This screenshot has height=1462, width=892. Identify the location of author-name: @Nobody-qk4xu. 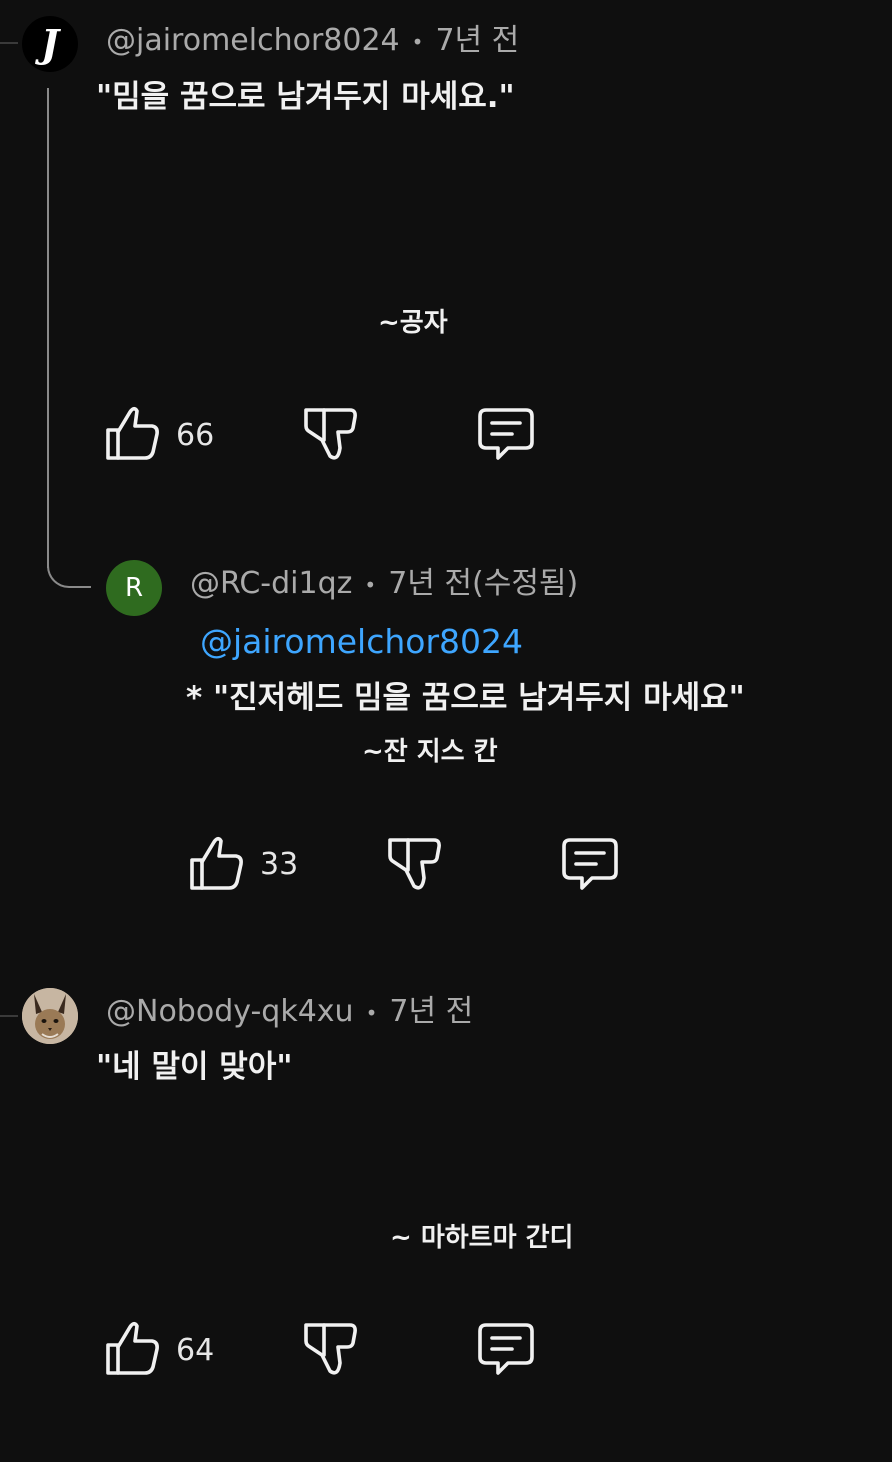
(230, 1011).